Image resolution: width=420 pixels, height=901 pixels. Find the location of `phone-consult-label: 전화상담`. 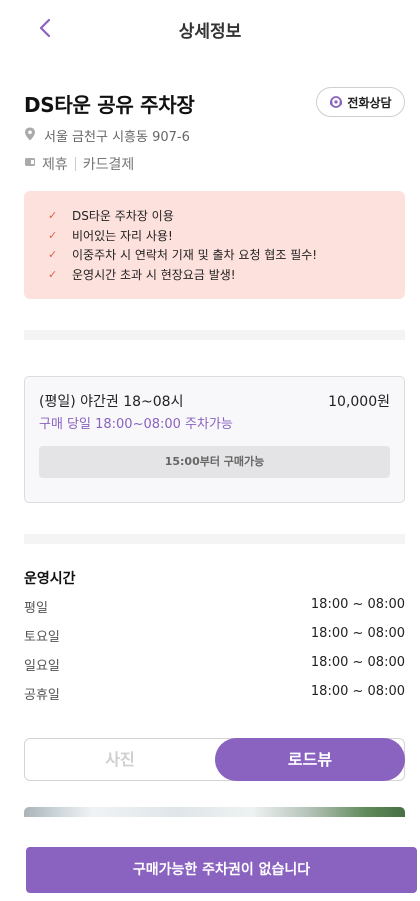

phone-consult-label: 전화상담 is located at coordinates (369, 102).